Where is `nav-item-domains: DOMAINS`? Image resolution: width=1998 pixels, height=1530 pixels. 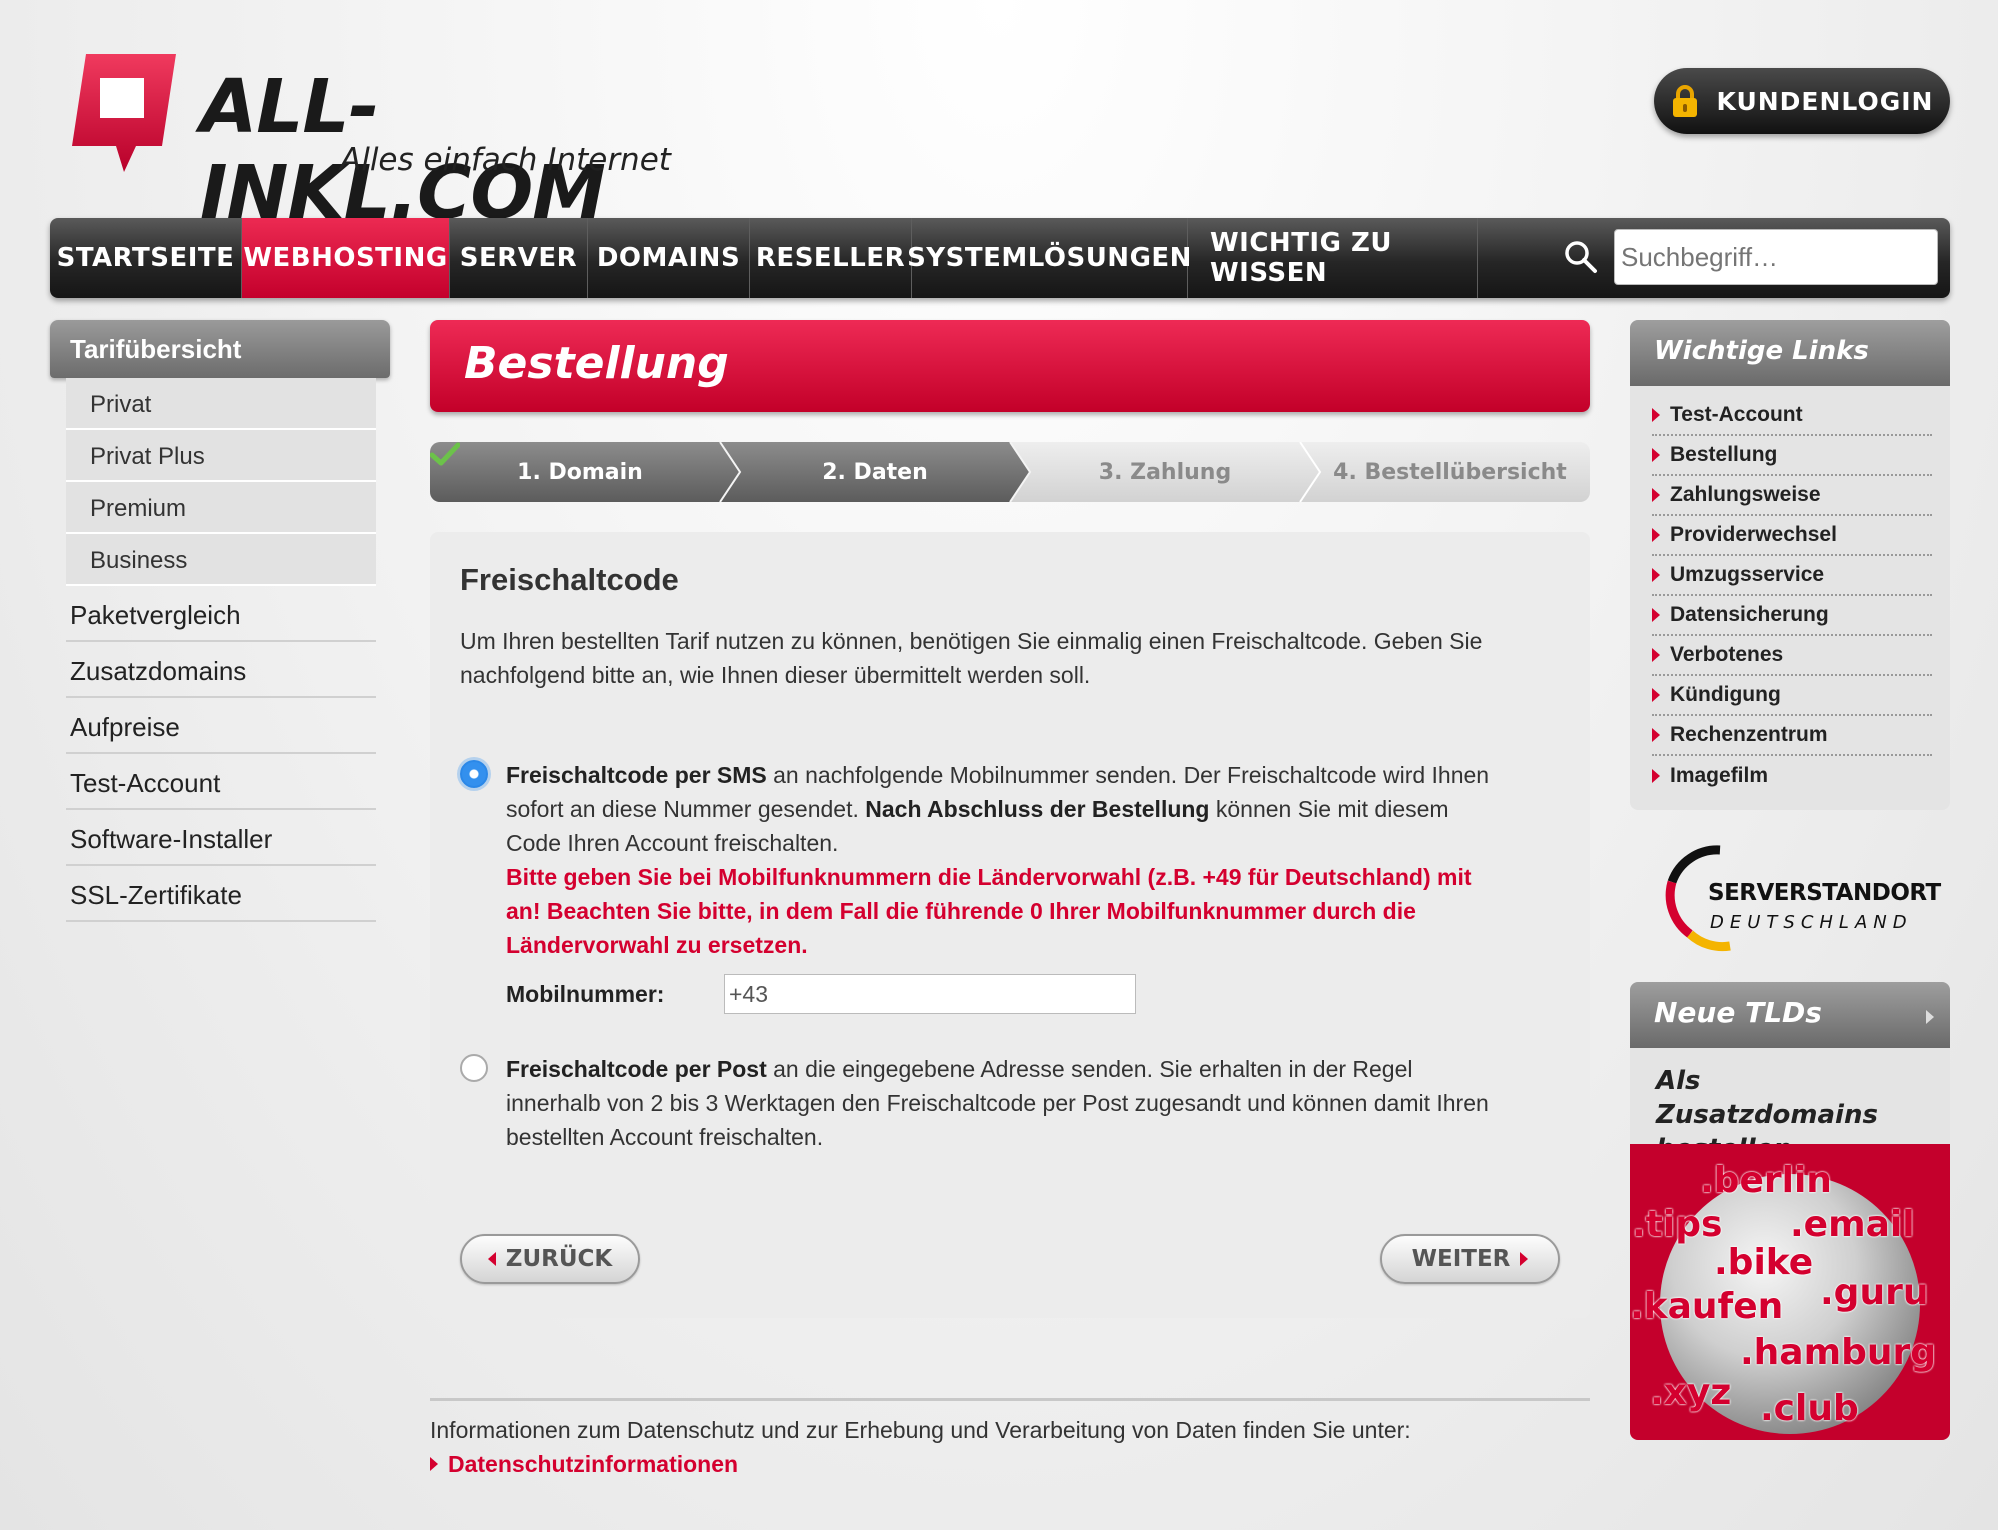 nav-item-domains: DOMAINS is located at coordinates (669, 258).